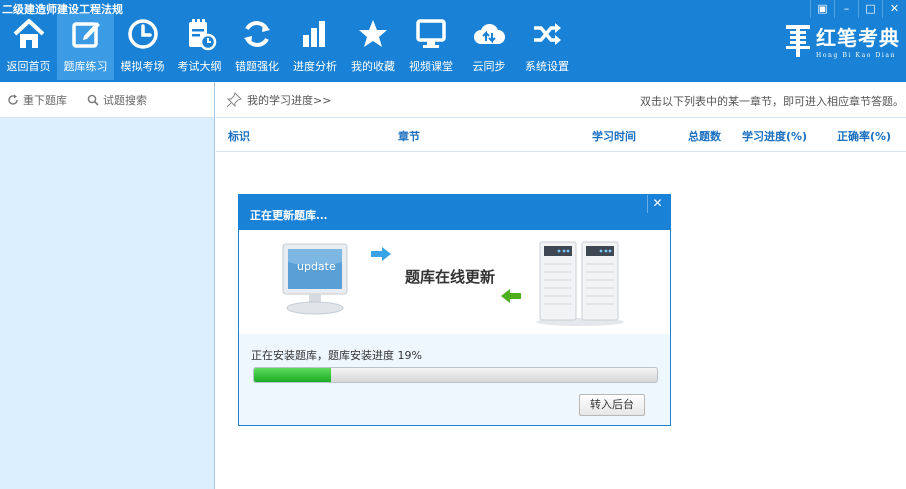  Describe the element at coordinates (856, 55) in the screenshot. I see `brand-pinyin: Hong Bi Kao Dian` at that location.